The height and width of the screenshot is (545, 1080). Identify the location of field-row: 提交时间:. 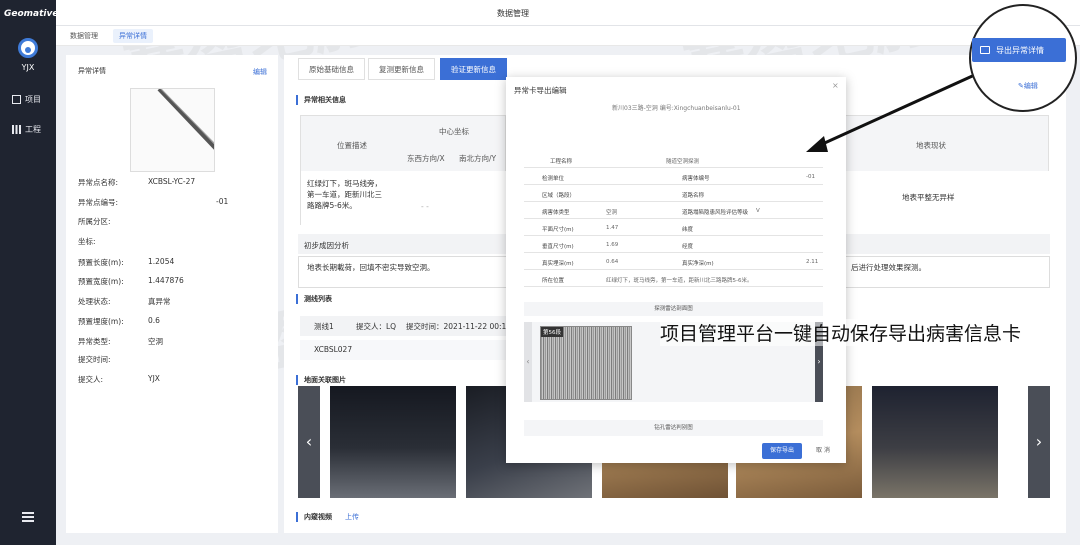
(94, 359).